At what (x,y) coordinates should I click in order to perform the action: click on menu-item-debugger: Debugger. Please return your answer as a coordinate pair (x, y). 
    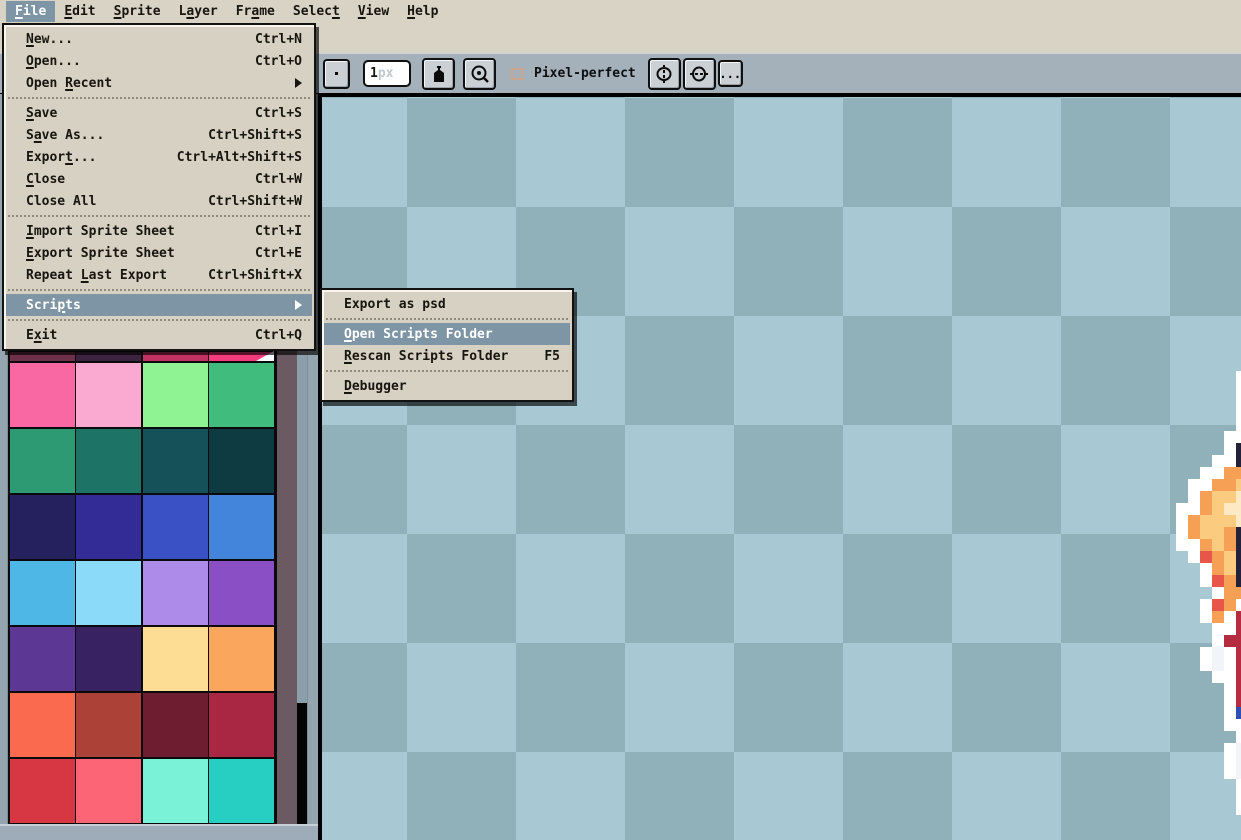
    Looking at the image, I should click on (447, 386).